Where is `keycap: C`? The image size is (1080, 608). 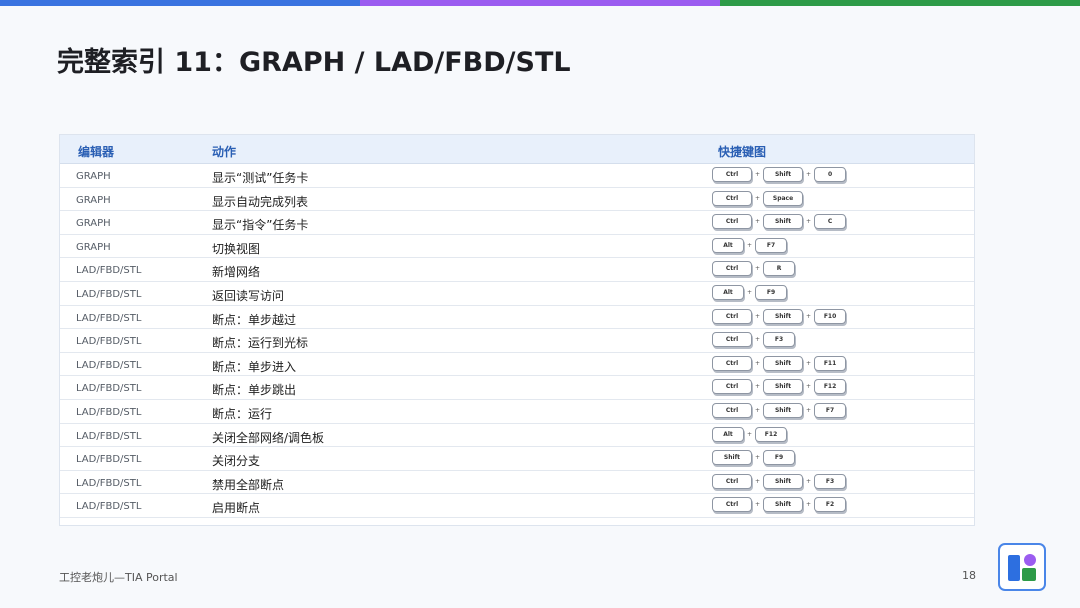 keycap: C is located at coordinates (830, 222).